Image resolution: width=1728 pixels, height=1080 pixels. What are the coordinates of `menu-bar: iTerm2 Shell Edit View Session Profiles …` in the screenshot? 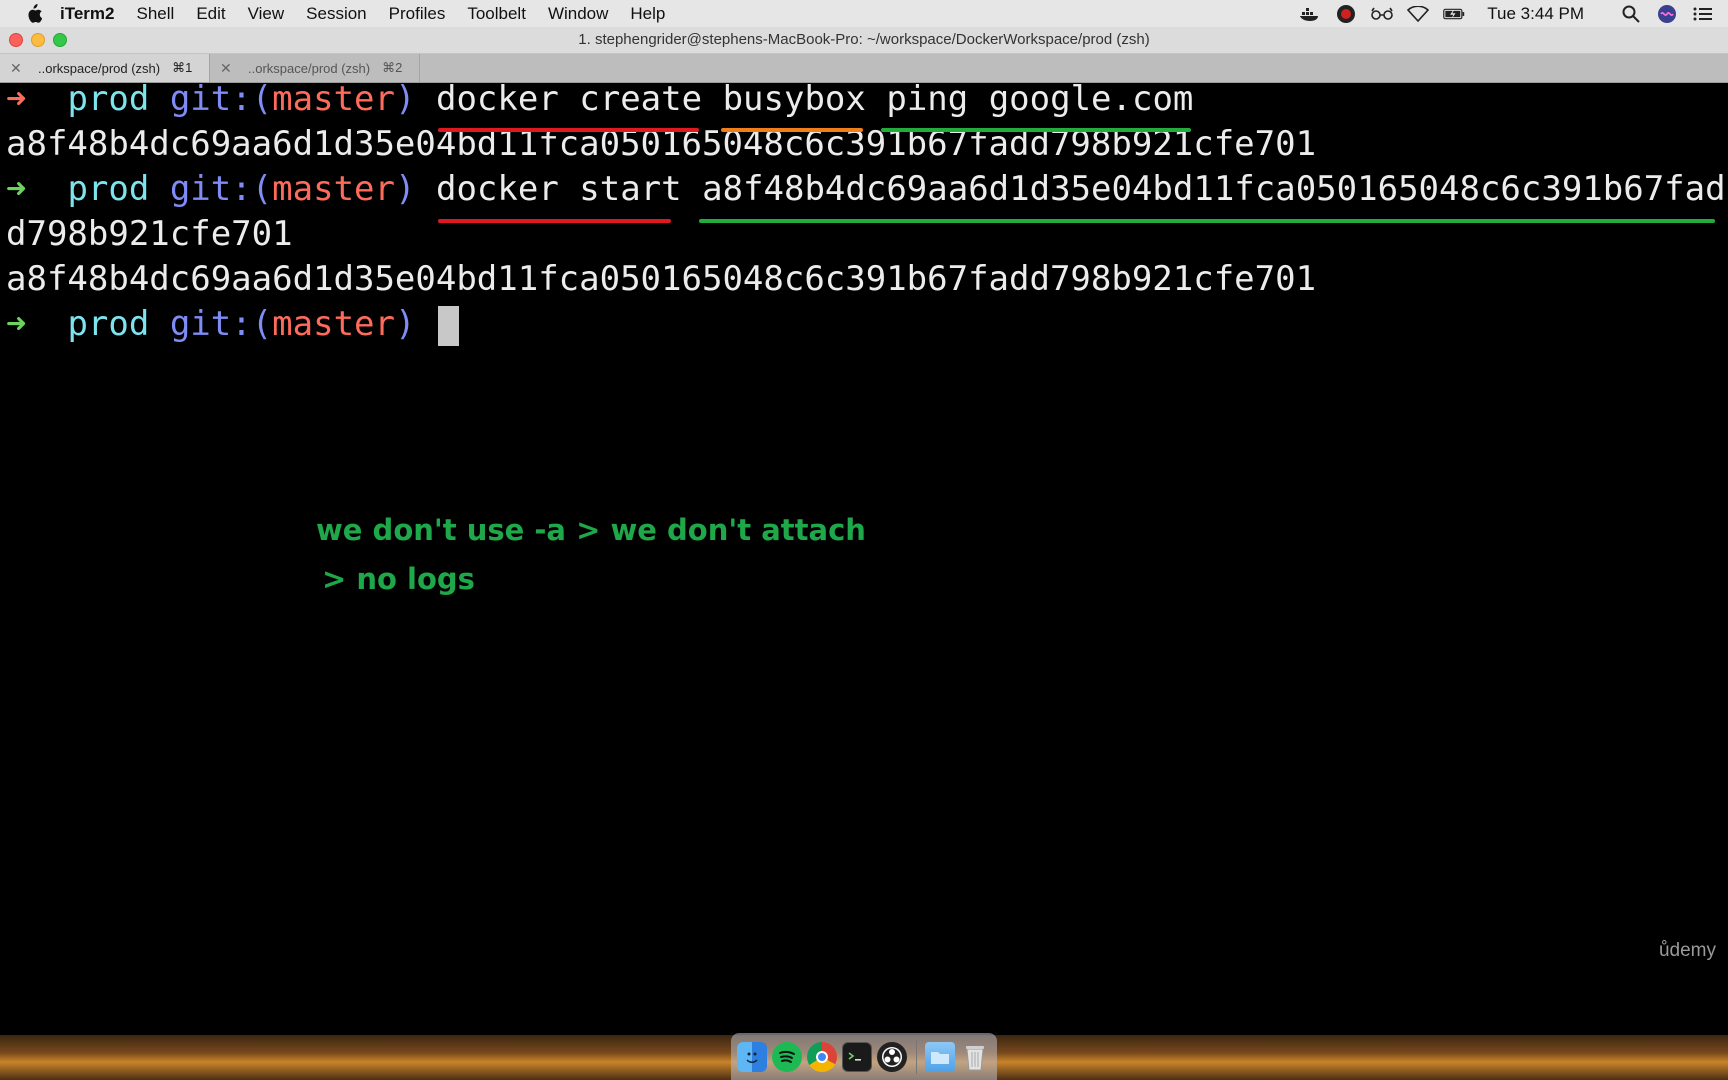 It's located at (864, 13).